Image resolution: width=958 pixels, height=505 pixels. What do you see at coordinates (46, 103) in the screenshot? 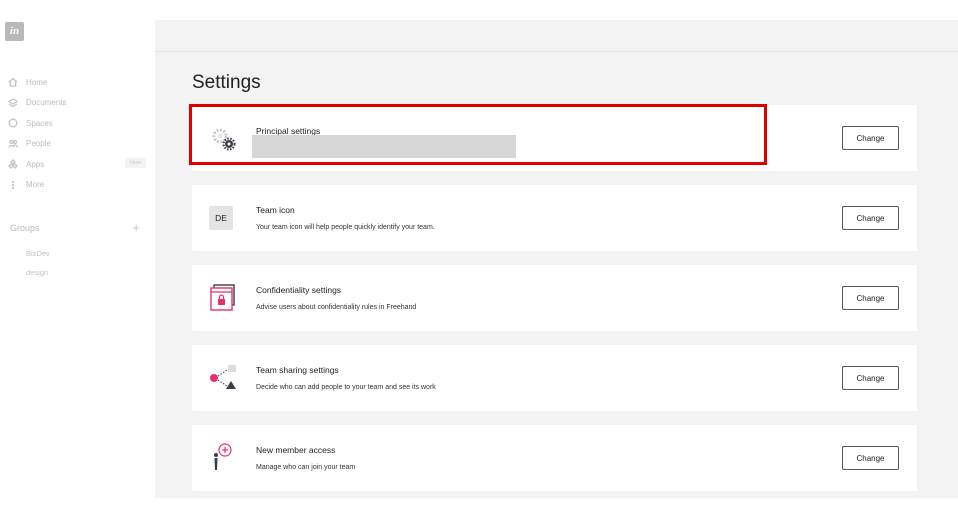
I see `sidebar-item-label: Documents` at bounding box center [46, 103].